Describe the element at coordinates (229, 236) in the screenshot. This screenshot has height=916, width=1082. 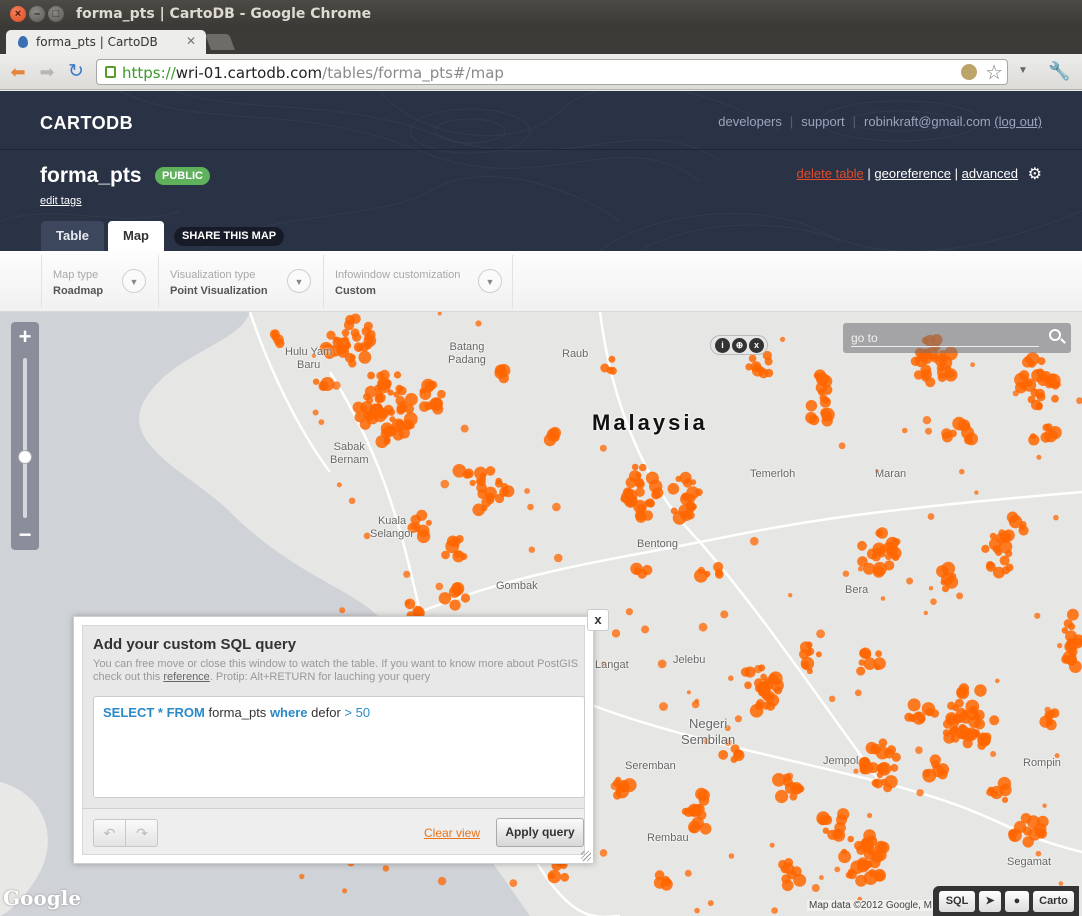
I see `share-map-button: SHARE THIS MAP` at that location.